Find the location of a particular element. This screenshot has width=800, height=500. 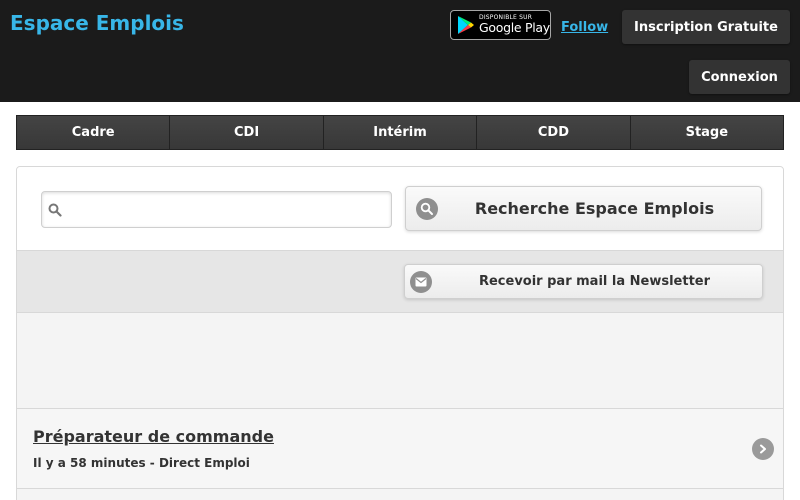

follow-link: Follow is located at coordinates (584, 27).